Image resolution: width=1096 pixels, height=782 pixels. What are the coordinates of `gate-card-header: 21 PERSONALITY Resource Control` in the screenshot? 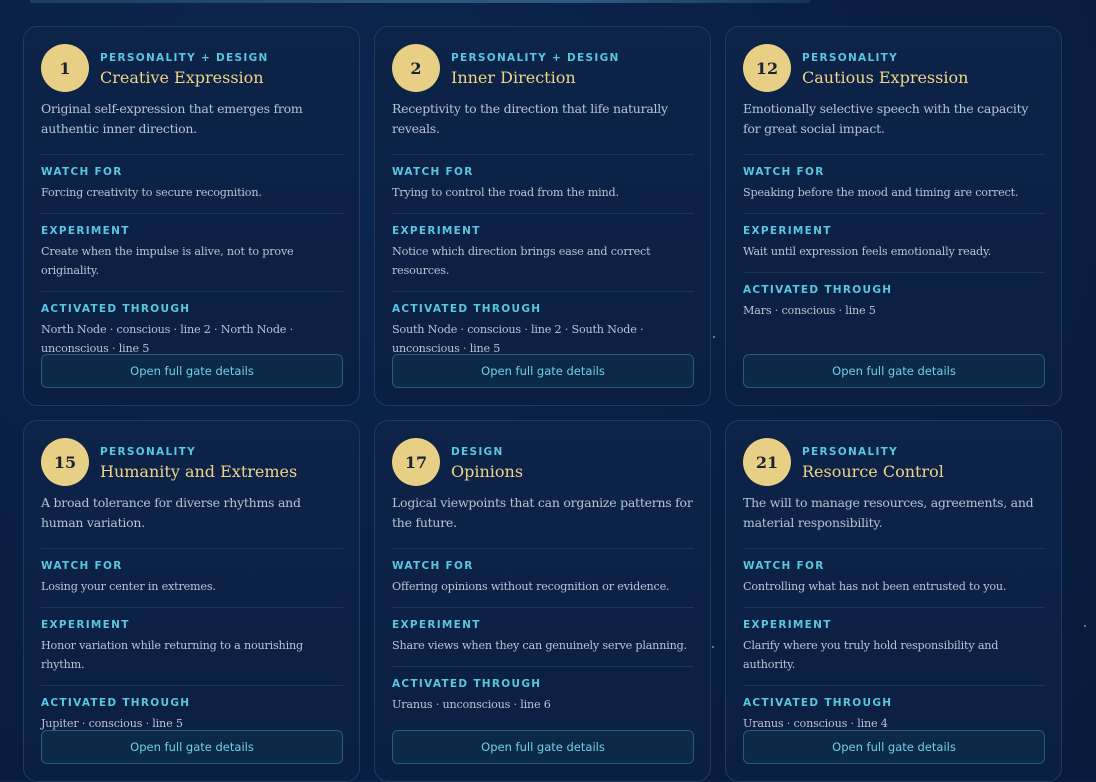 It's located at (894, 463).